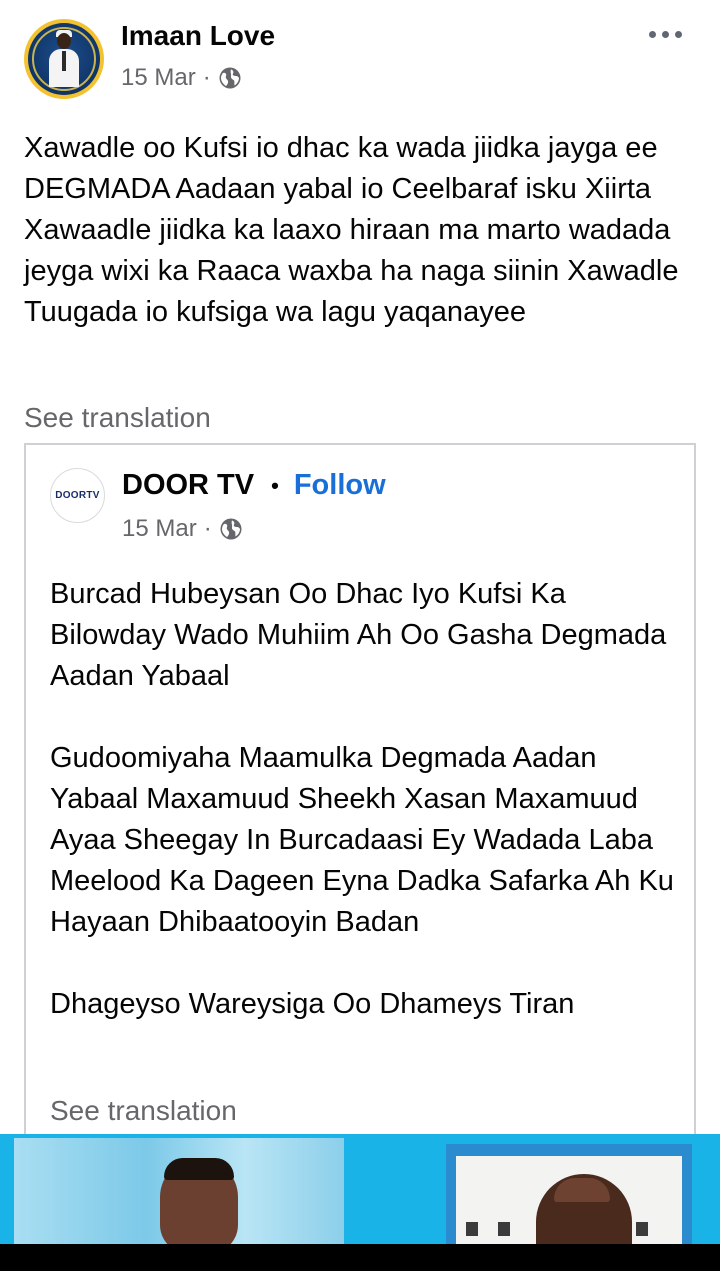 This screenshot has width=720, height=1271. Describe the element at coordinates (77, 495) in the screenshot. I see `shared-page-avatar: DOORTV` at that location.